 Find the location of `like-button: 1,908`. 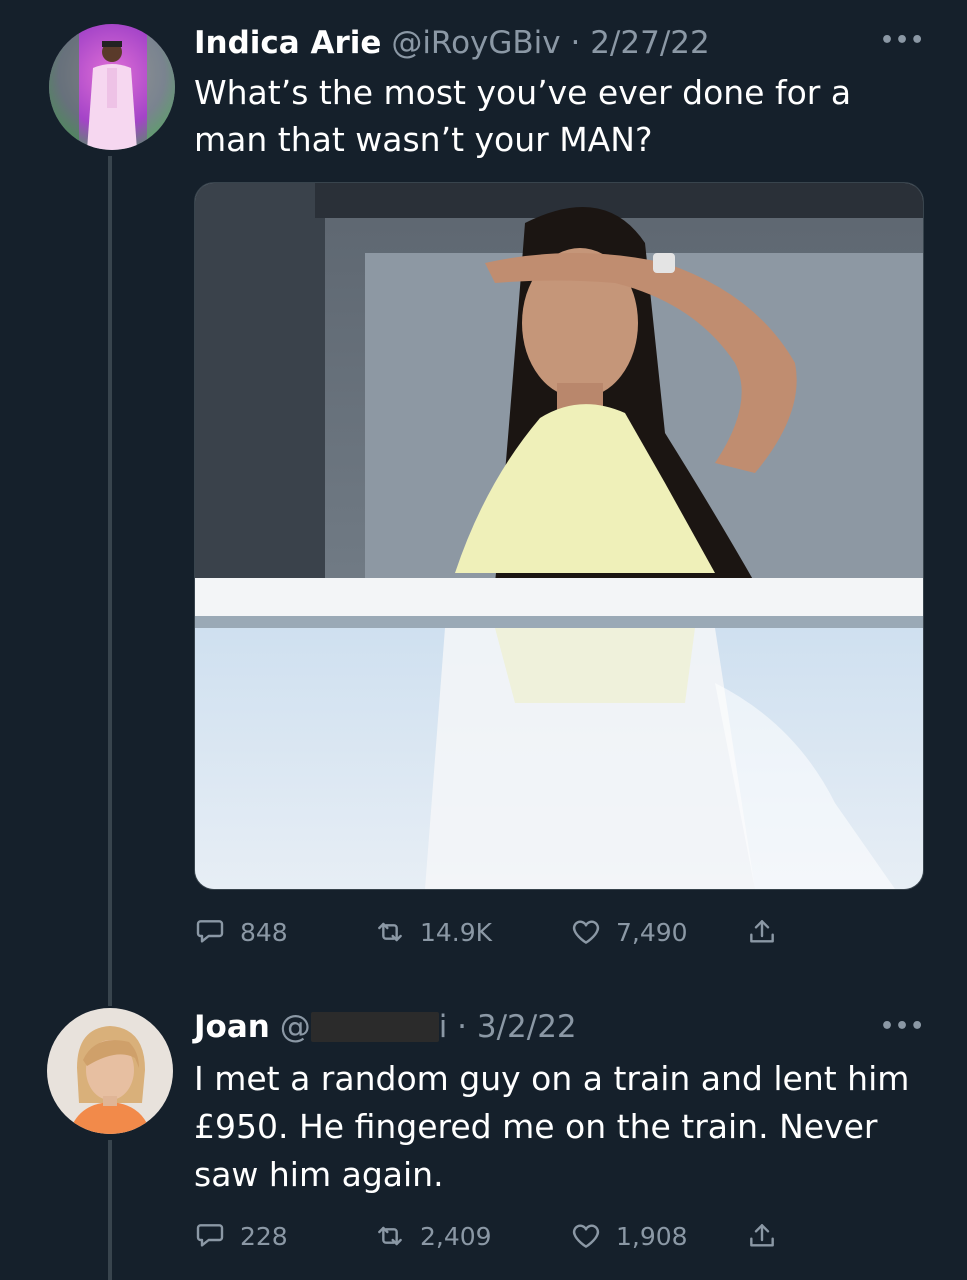

like-button: 1,908 is located at coordinates (629, 1236).